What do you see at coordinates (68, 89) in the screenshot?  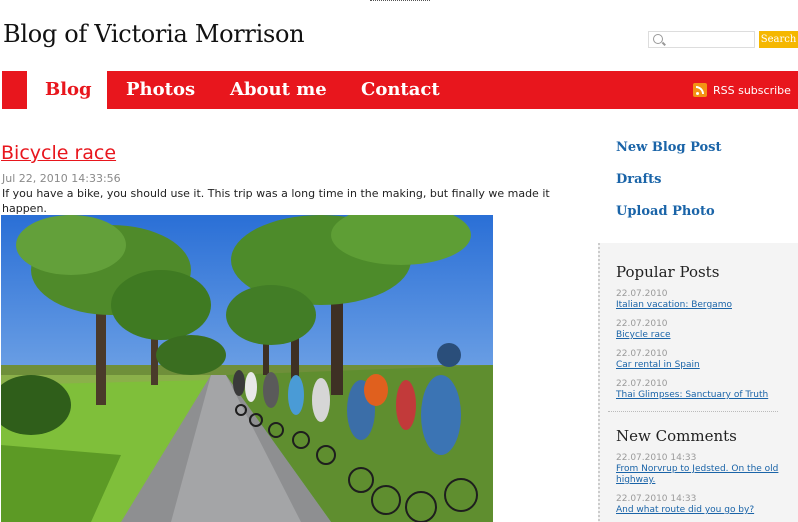 I see `nav-item-blog: Blog` at bounding box center [68, 89].